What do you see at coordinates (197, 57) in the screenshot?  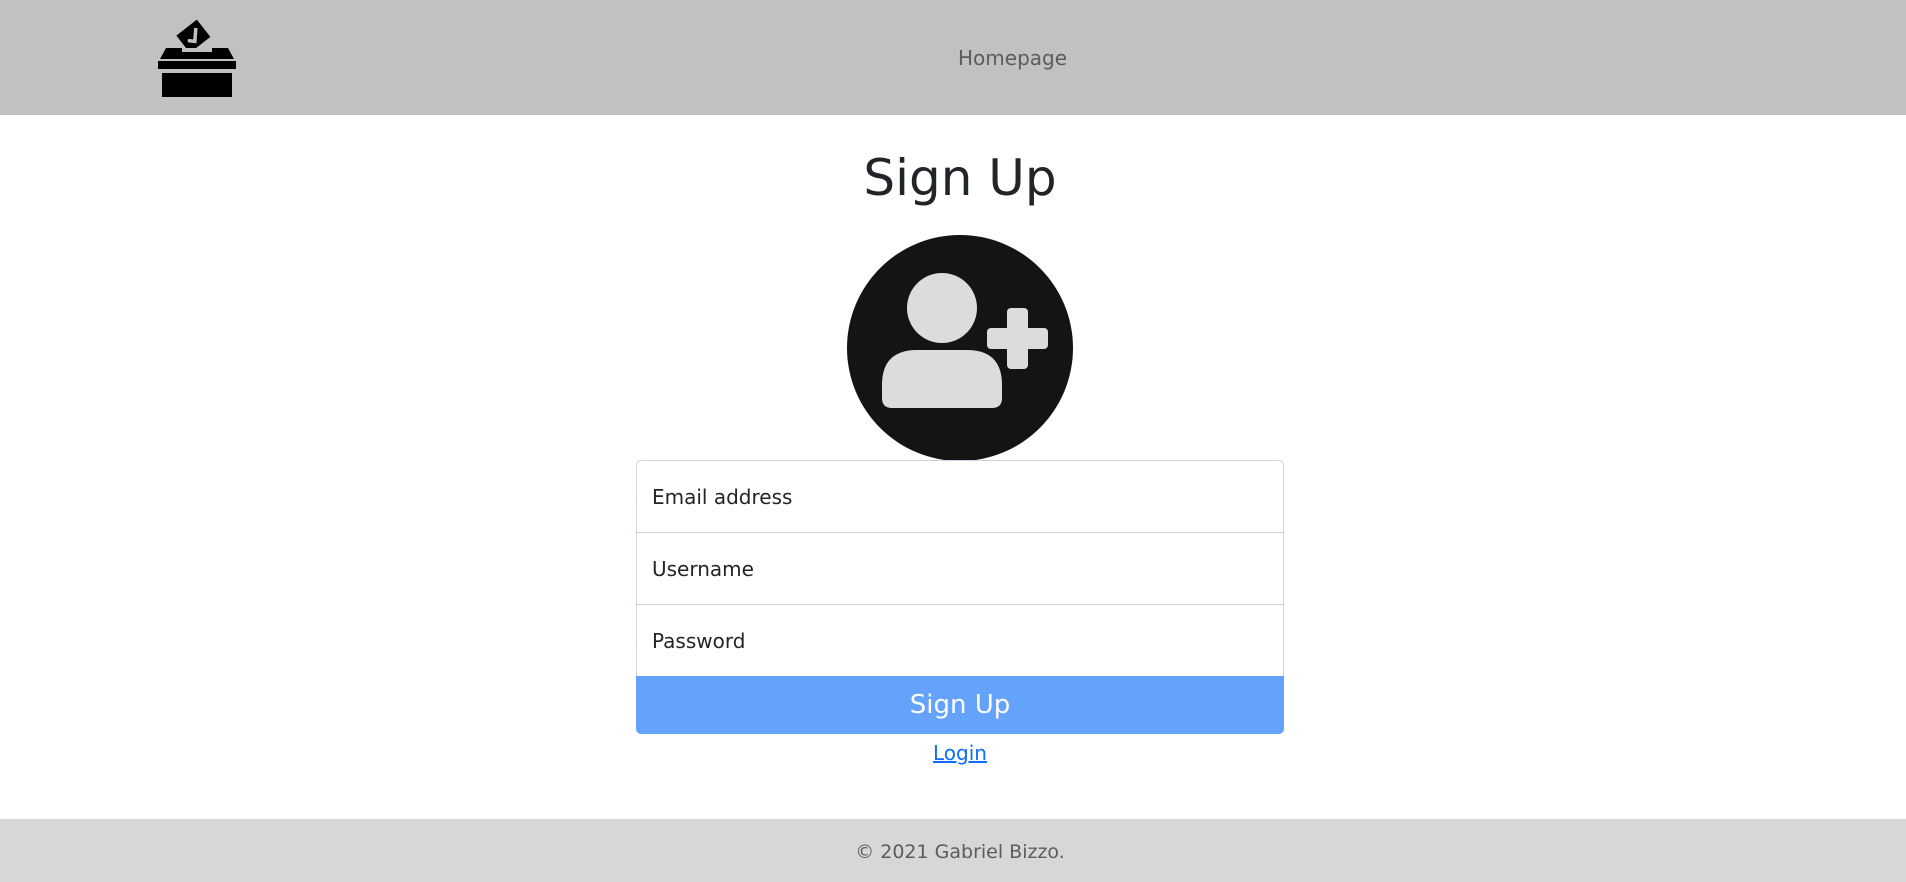 I see `ballot-box-icon` at bounding box center [197, 57].